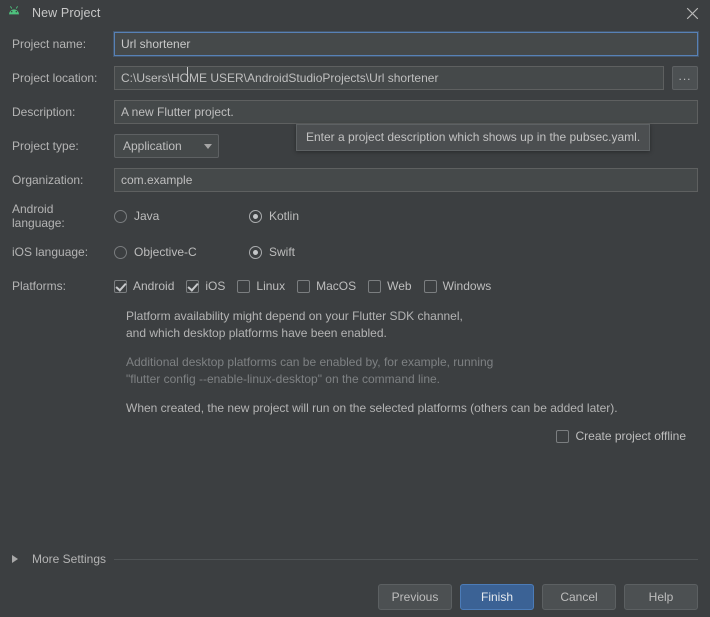 This screenshot has height=617, width=710. I want to click on radio-label-swift: Swift, so click(282, 252).